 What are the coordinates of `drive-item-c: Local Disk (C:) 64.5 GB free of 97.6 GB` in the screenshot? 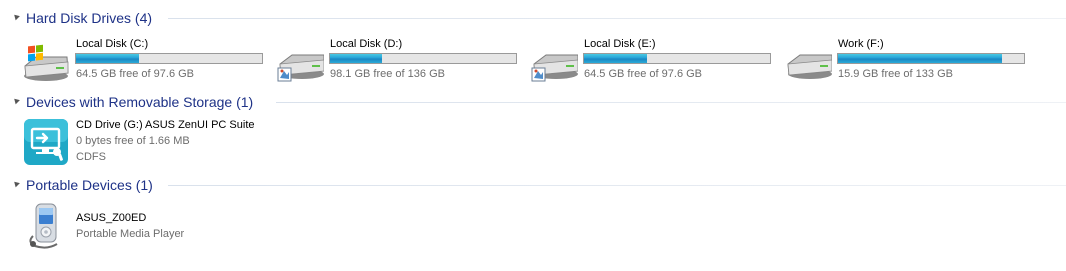 It's located at (147, 61).